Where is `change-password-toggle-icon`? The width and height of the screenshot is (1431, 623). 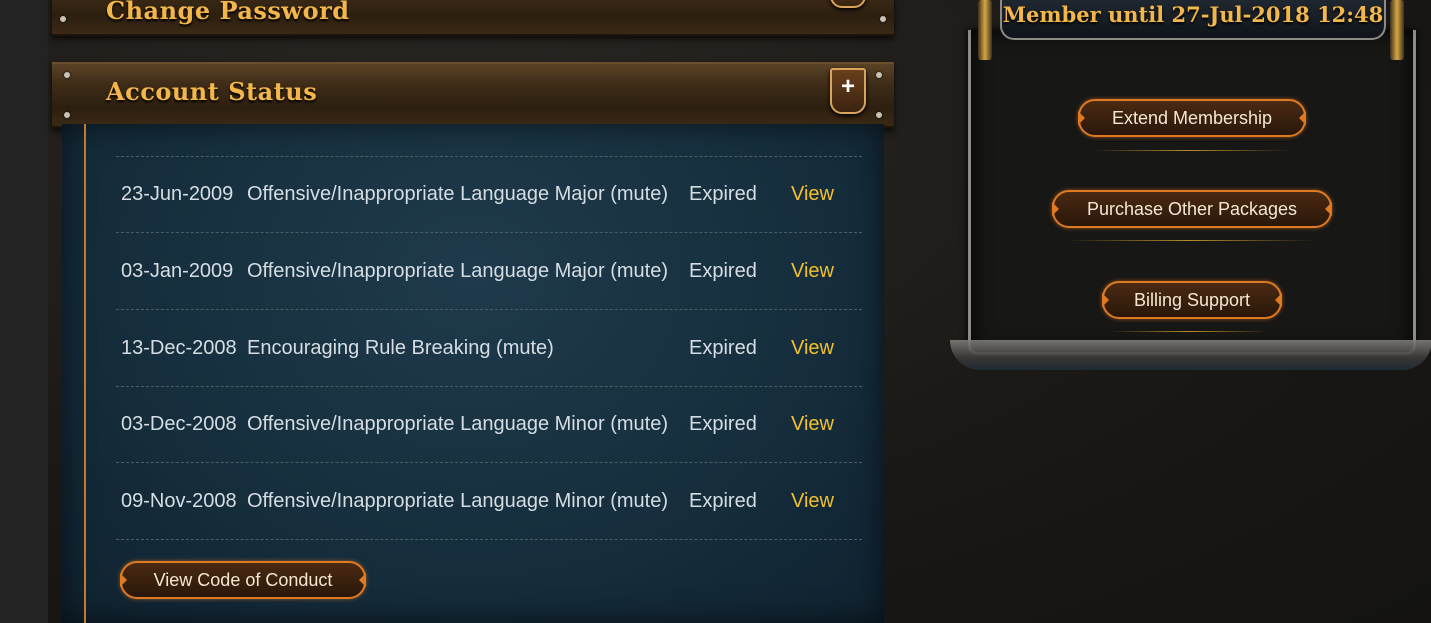
change-password-toggle-icon is located at coordinates (848, 4).